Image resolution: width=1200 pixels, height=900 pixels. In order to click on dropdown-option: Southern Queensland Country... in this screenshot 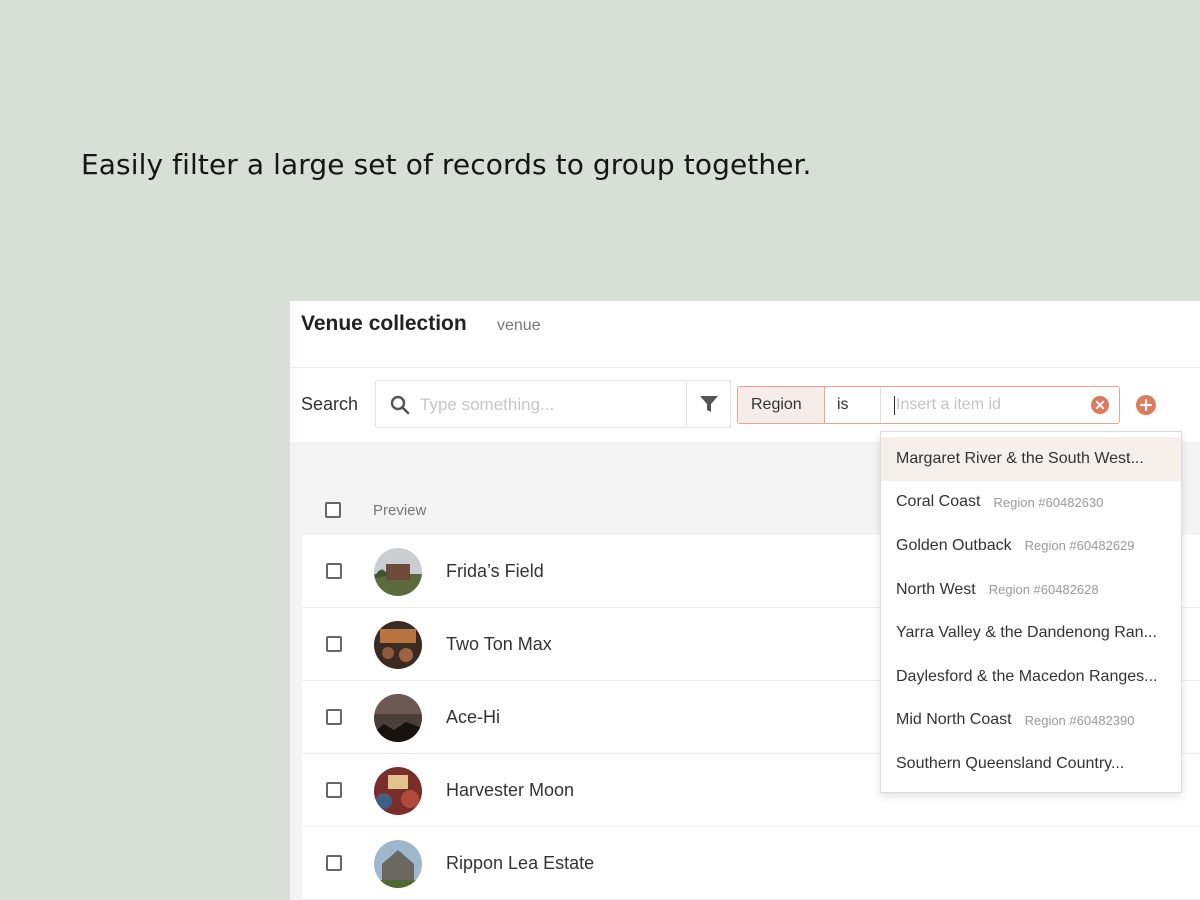, I will do `click(1031, 764)`.